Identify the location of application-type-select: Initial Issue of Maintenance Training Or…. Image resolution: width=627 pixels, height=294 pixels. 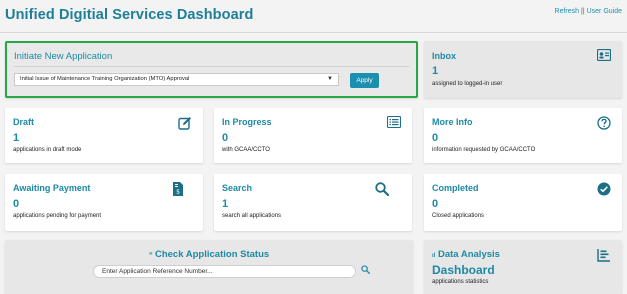
(176, 79).